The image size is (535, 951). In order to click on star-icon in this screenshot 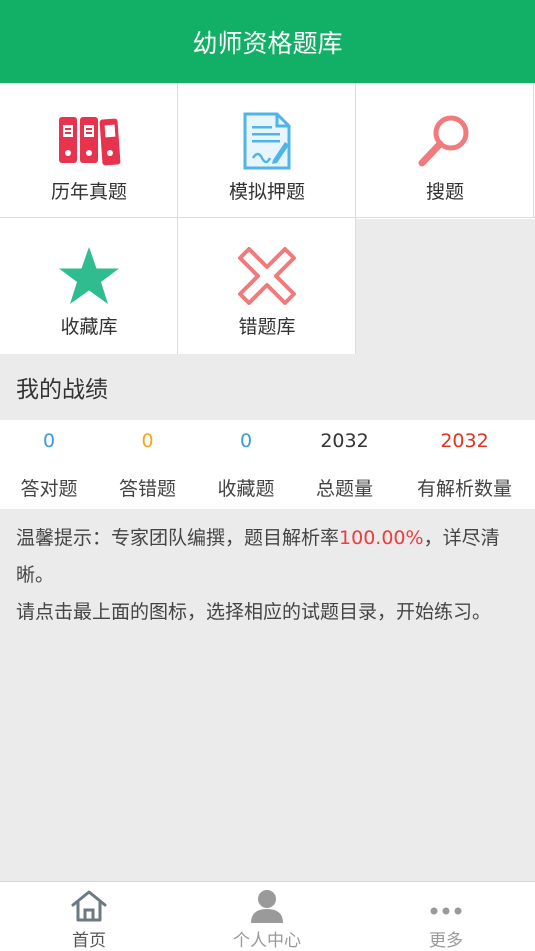, I will do `click(89, 276)`.